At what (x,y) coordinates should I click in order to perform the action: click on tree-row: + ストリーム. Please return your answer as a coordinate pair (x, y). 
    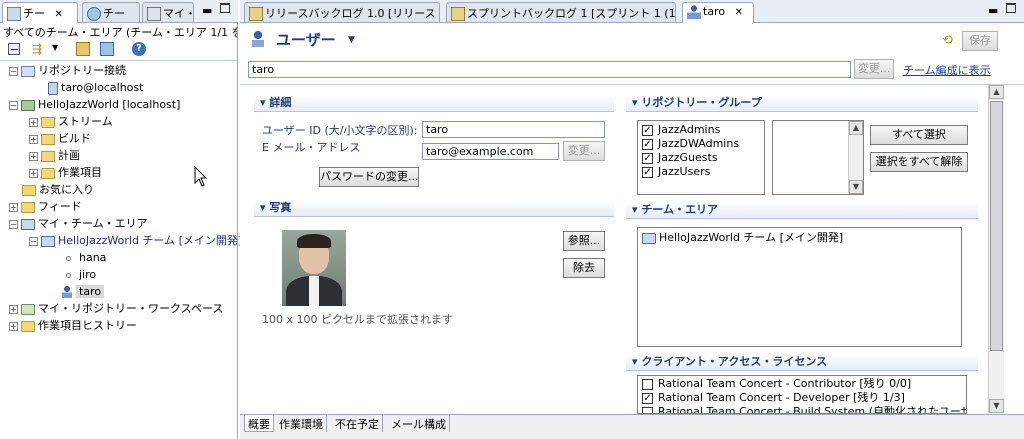
    Looking at the image, I should click on (71, 121).